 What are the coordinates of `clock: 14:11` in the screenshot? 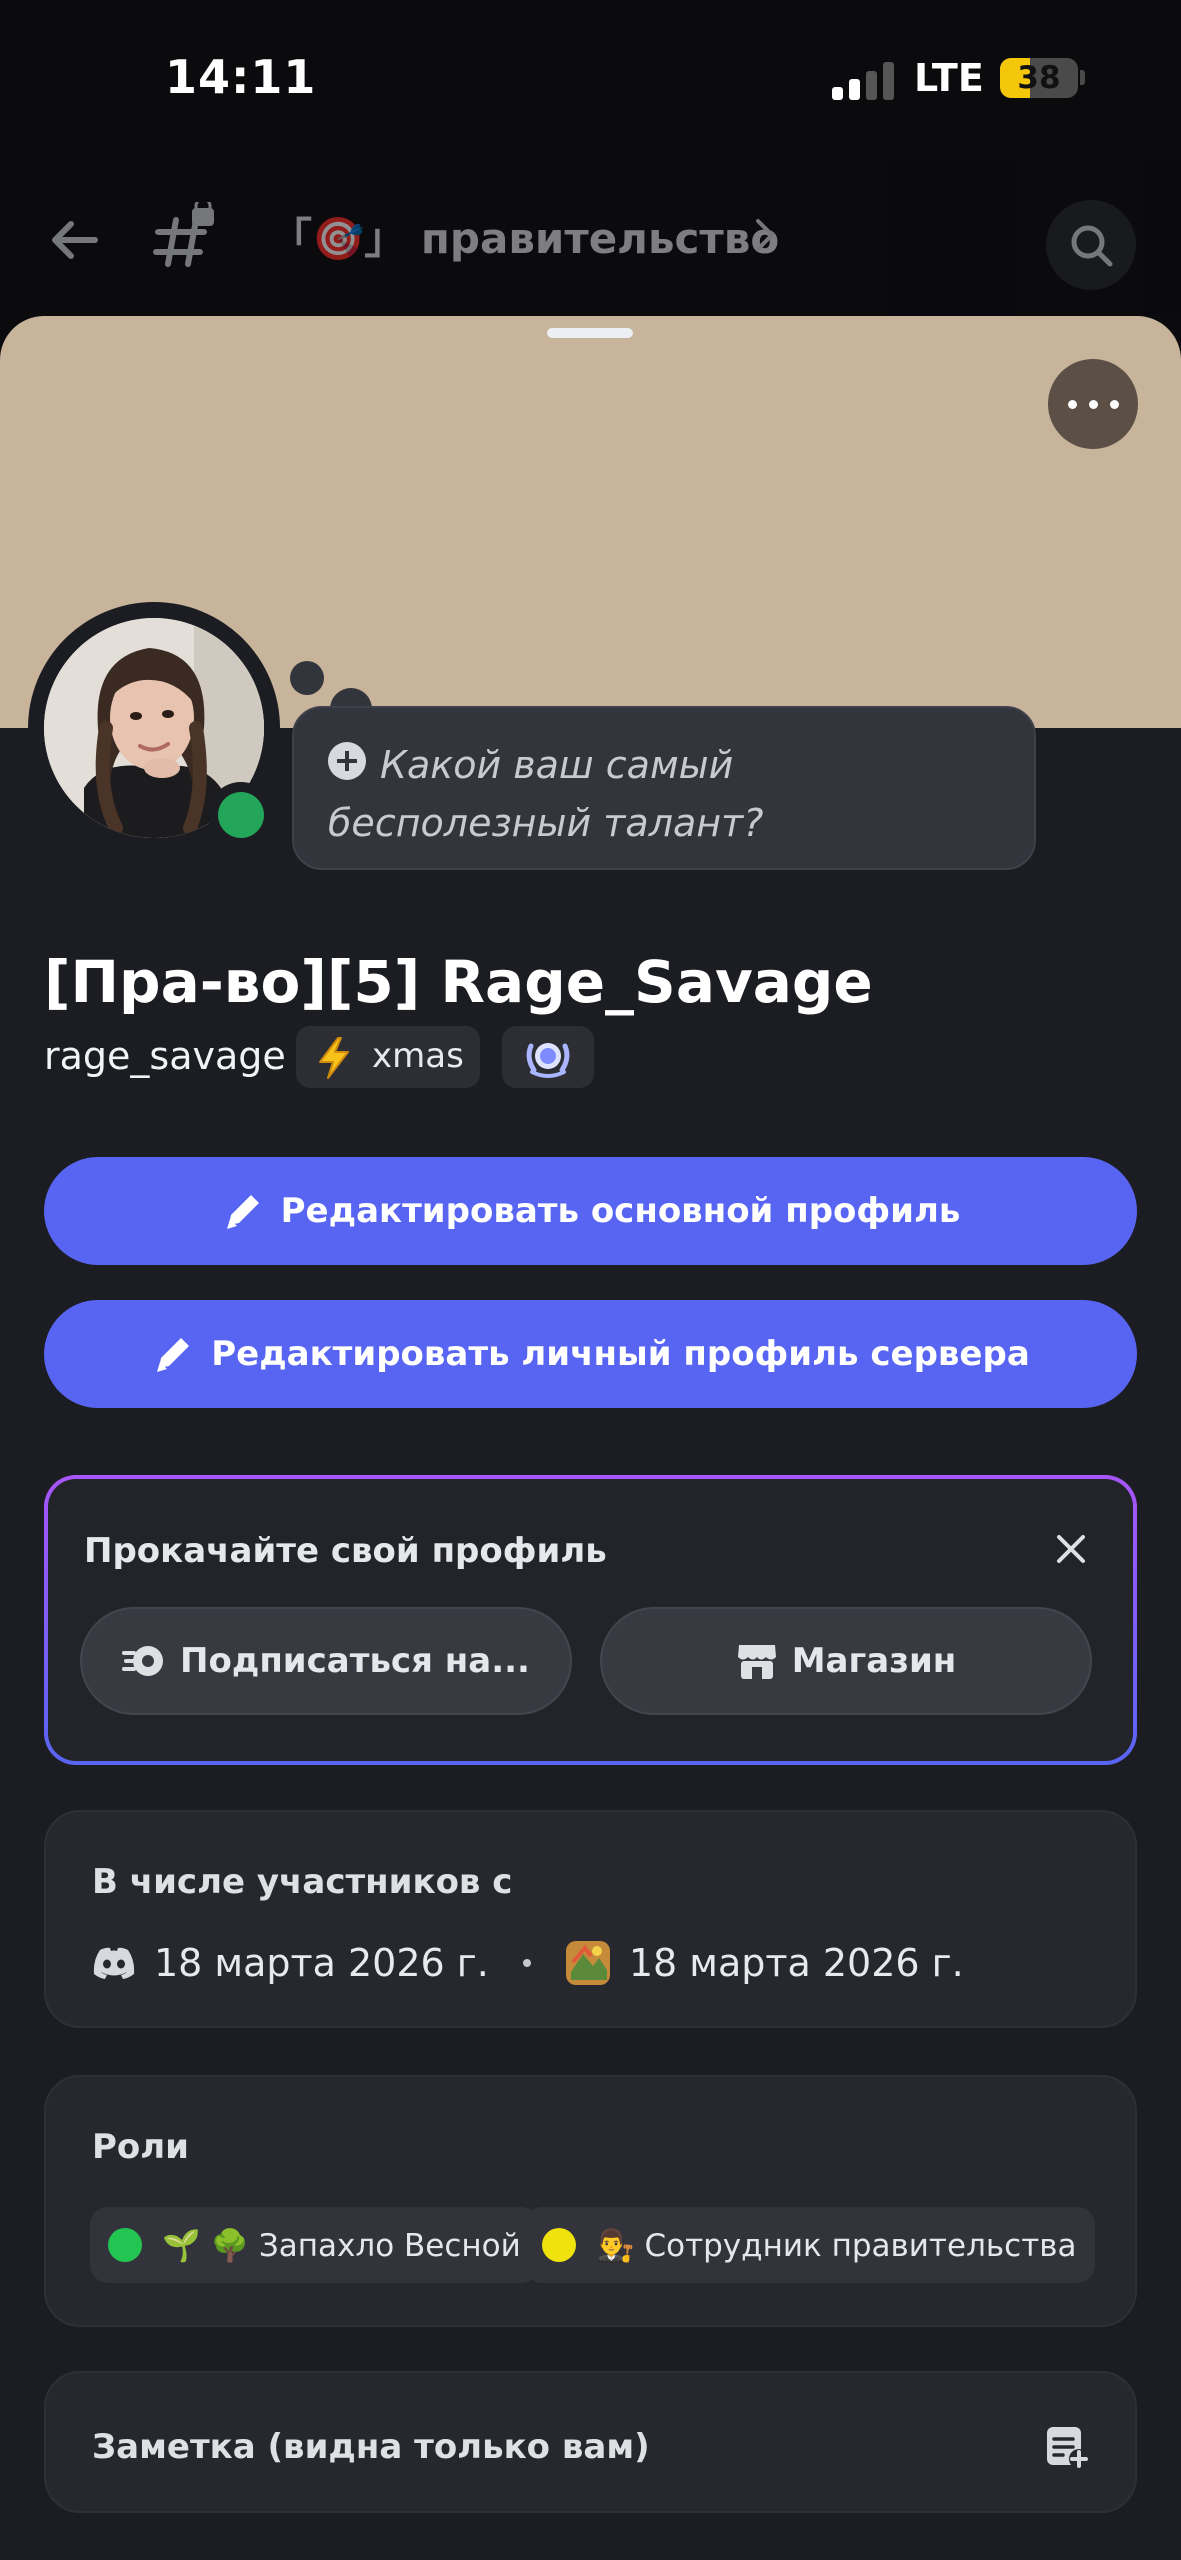 It's located at (241, 77).